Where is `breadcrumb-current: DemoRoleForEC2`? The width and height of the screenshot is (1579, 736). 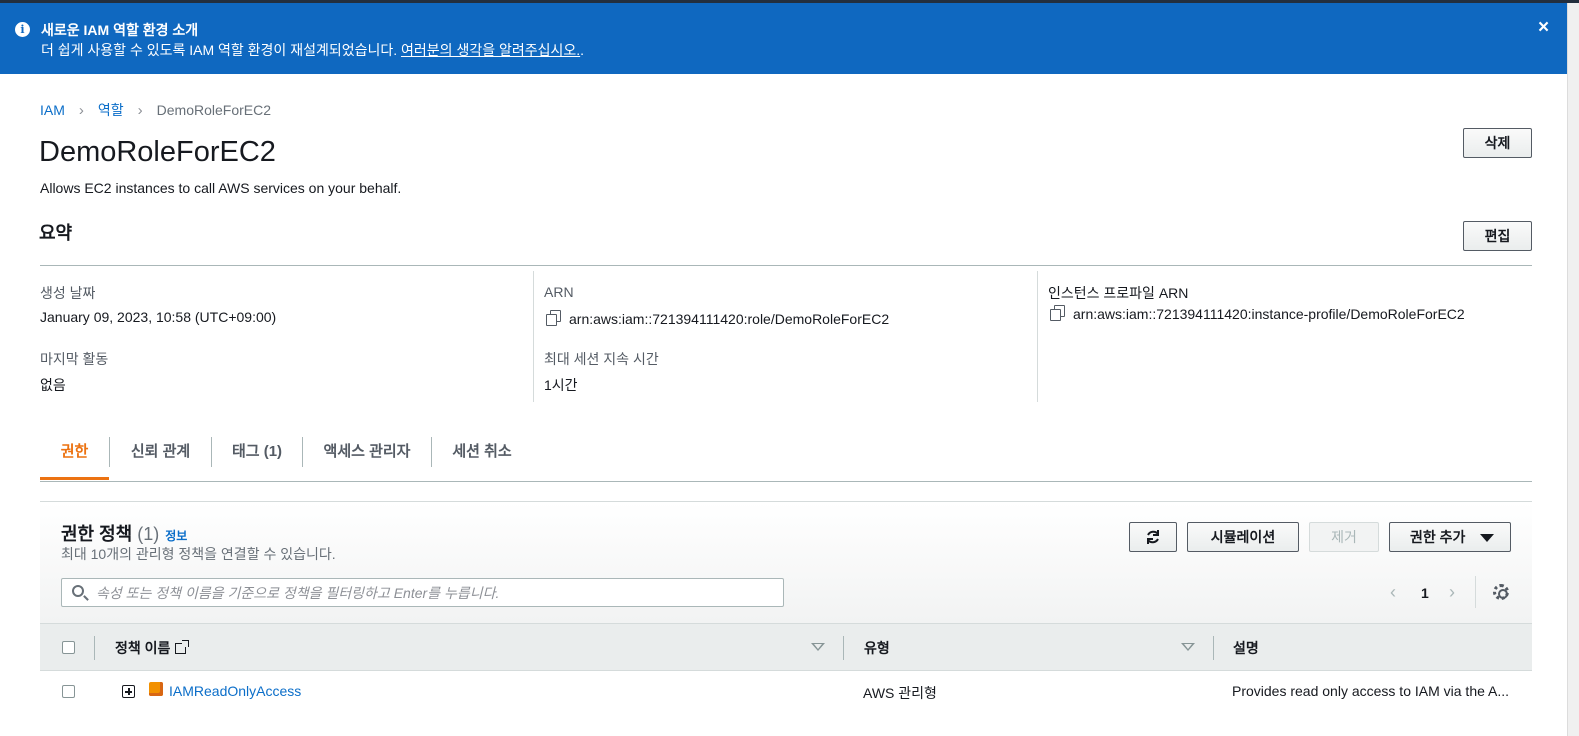
breadcrumb-current: DemoRoleForEC2 is located at coordinates (214, 110).